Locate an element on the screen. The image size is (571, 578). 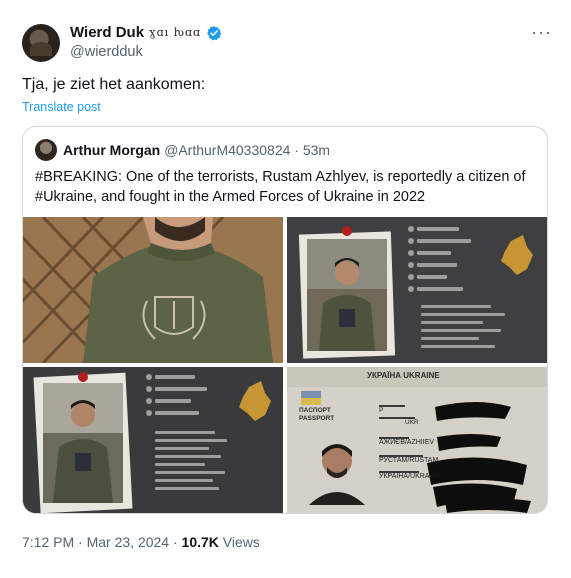
post-date: Mar 23, 2024 is located at coordinates (128, 542).